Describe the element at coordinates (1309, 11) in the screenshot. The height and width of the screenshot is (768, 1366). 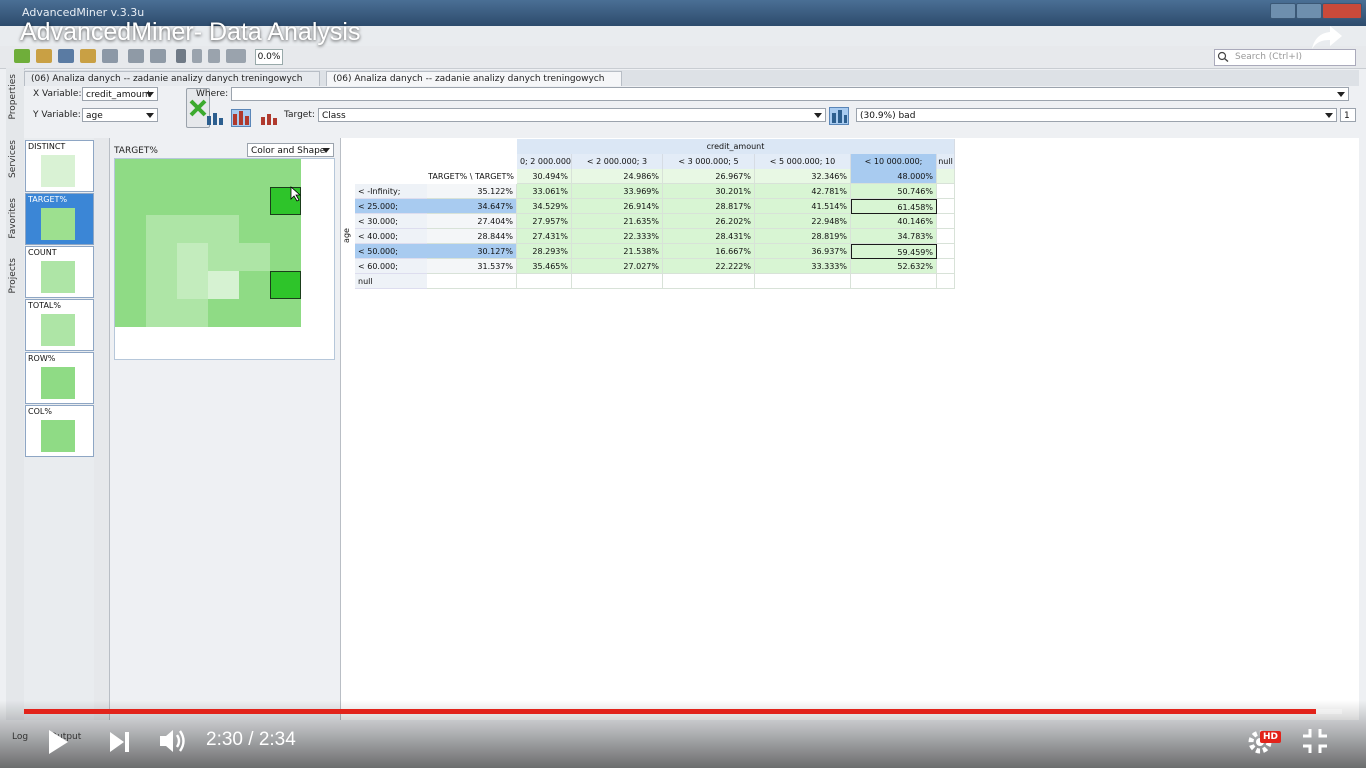
I see `maximize-button` at that location.